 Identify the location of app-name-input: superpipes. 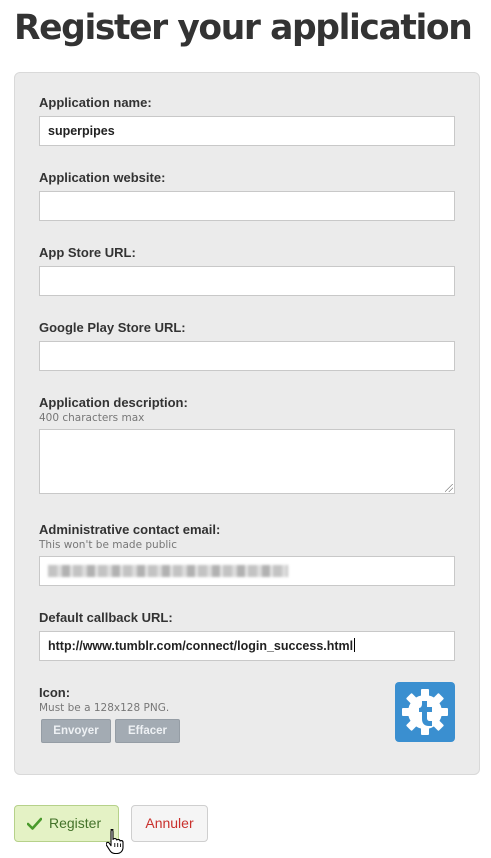
(247, 131).